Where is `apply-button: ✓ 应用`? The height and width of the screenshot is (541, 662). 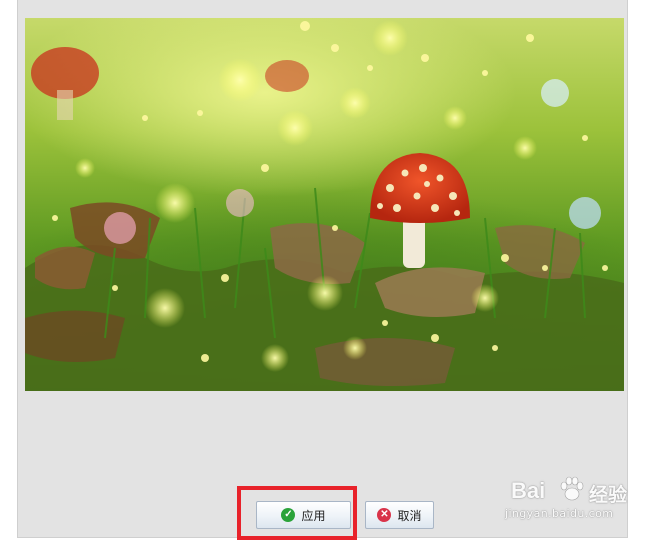
apply-button: ✓ 应用 is located at coordinates (303, 515).